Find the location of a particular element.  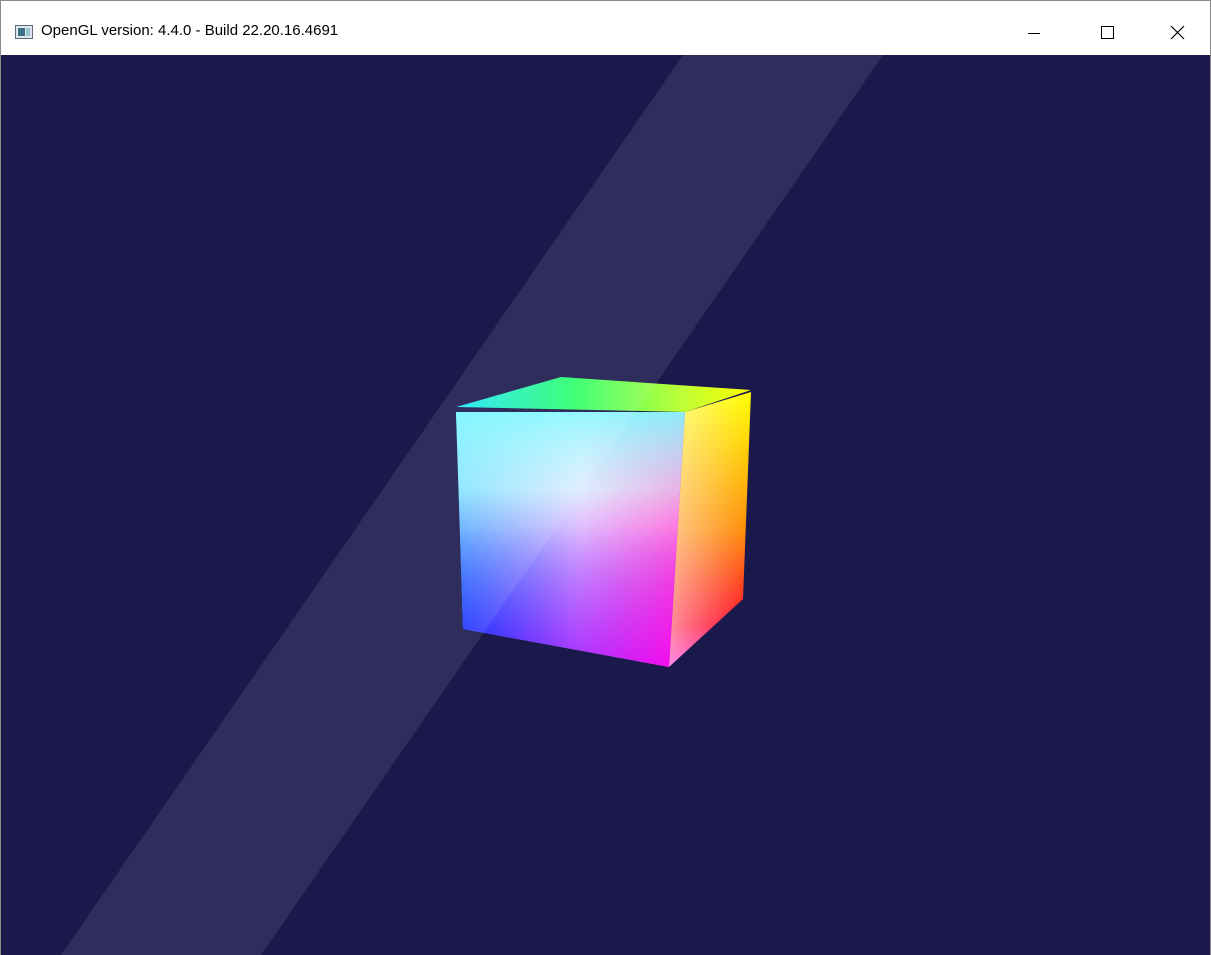

close-button is located at coordinates (1177, 32).